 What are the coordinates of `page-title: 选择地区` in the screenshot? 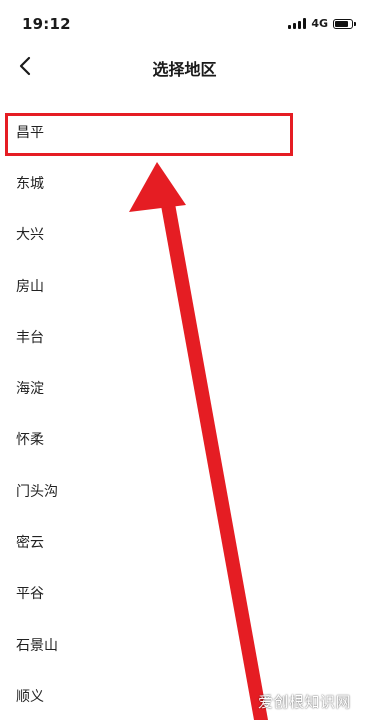 It's located at (184, 69).